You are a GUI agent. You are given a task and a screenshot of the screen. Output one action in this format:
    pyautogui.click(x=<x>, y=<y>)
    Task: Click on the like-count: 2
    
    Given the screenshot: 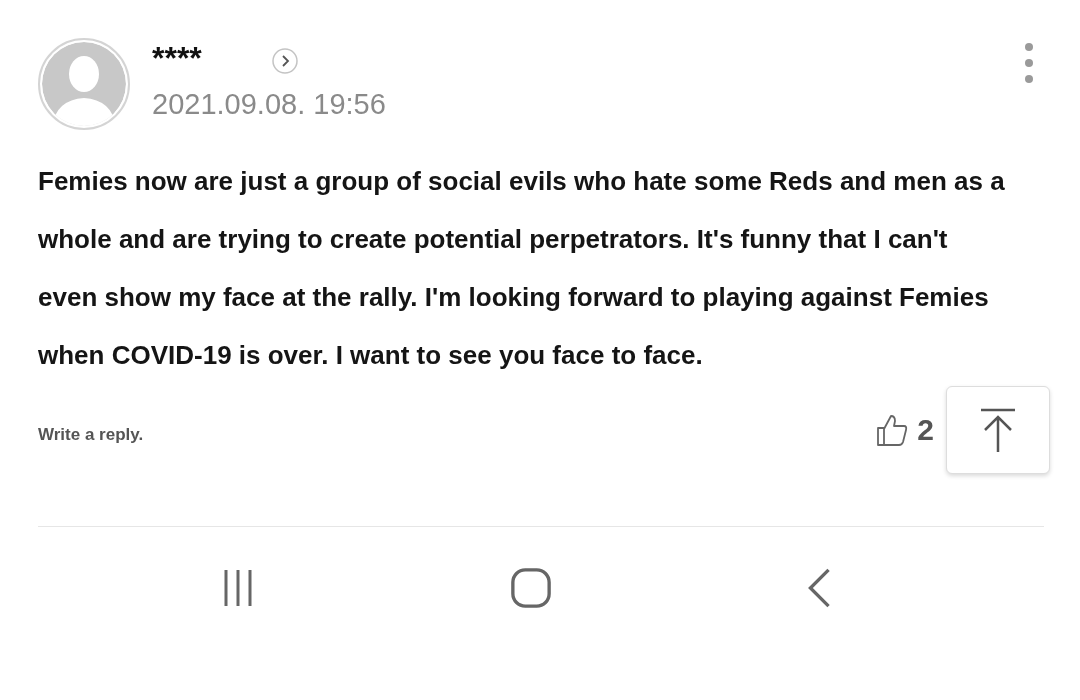 What is the action you would take?
    pyautogui.click(x=925, y=430)
    